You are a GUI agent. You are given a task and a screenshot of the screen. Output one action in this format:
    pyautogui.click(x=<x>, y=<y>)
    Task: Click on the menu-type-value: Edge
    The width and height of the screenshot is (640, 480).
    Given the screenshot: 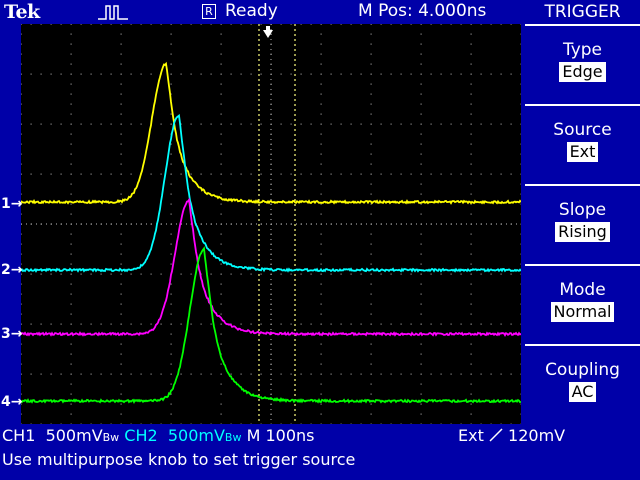 What is the action you would take?
    pyautogui.click(x=582, y=72)
    